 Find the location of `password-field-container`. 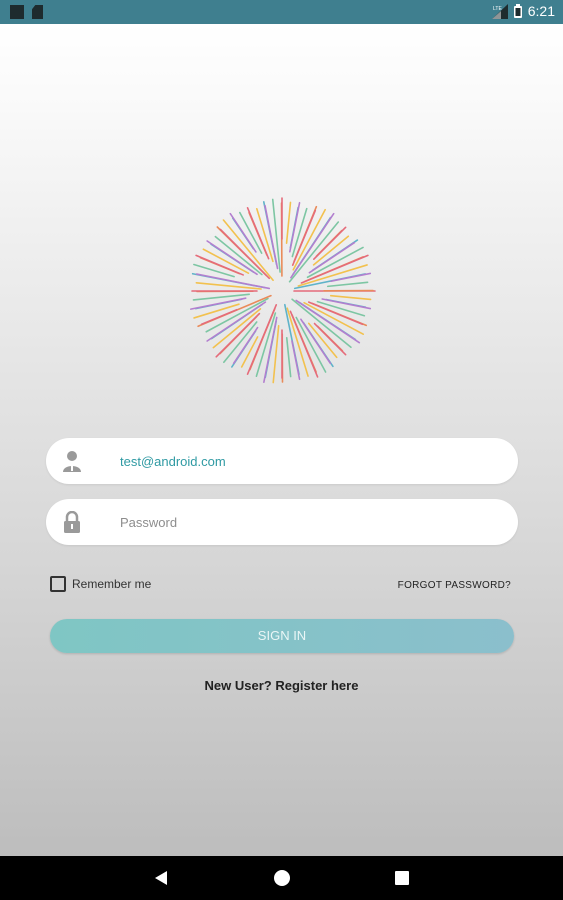

password-field-container is located at coordinates (282, 522).